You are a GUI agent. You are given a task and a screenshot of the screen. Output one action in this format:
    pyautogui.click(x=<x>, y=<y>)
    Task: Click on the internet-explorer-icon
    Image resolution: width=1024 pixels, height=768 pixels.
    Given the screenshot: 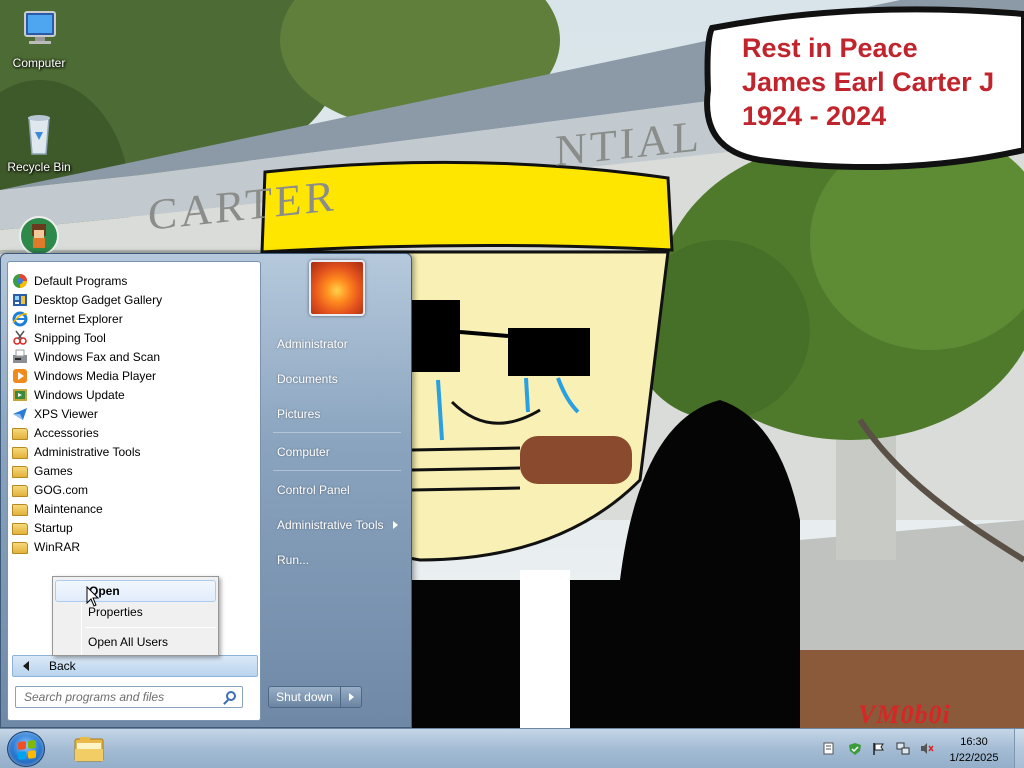 What is the action you would take?
    pyautogui.click(x=20, y=319)
    